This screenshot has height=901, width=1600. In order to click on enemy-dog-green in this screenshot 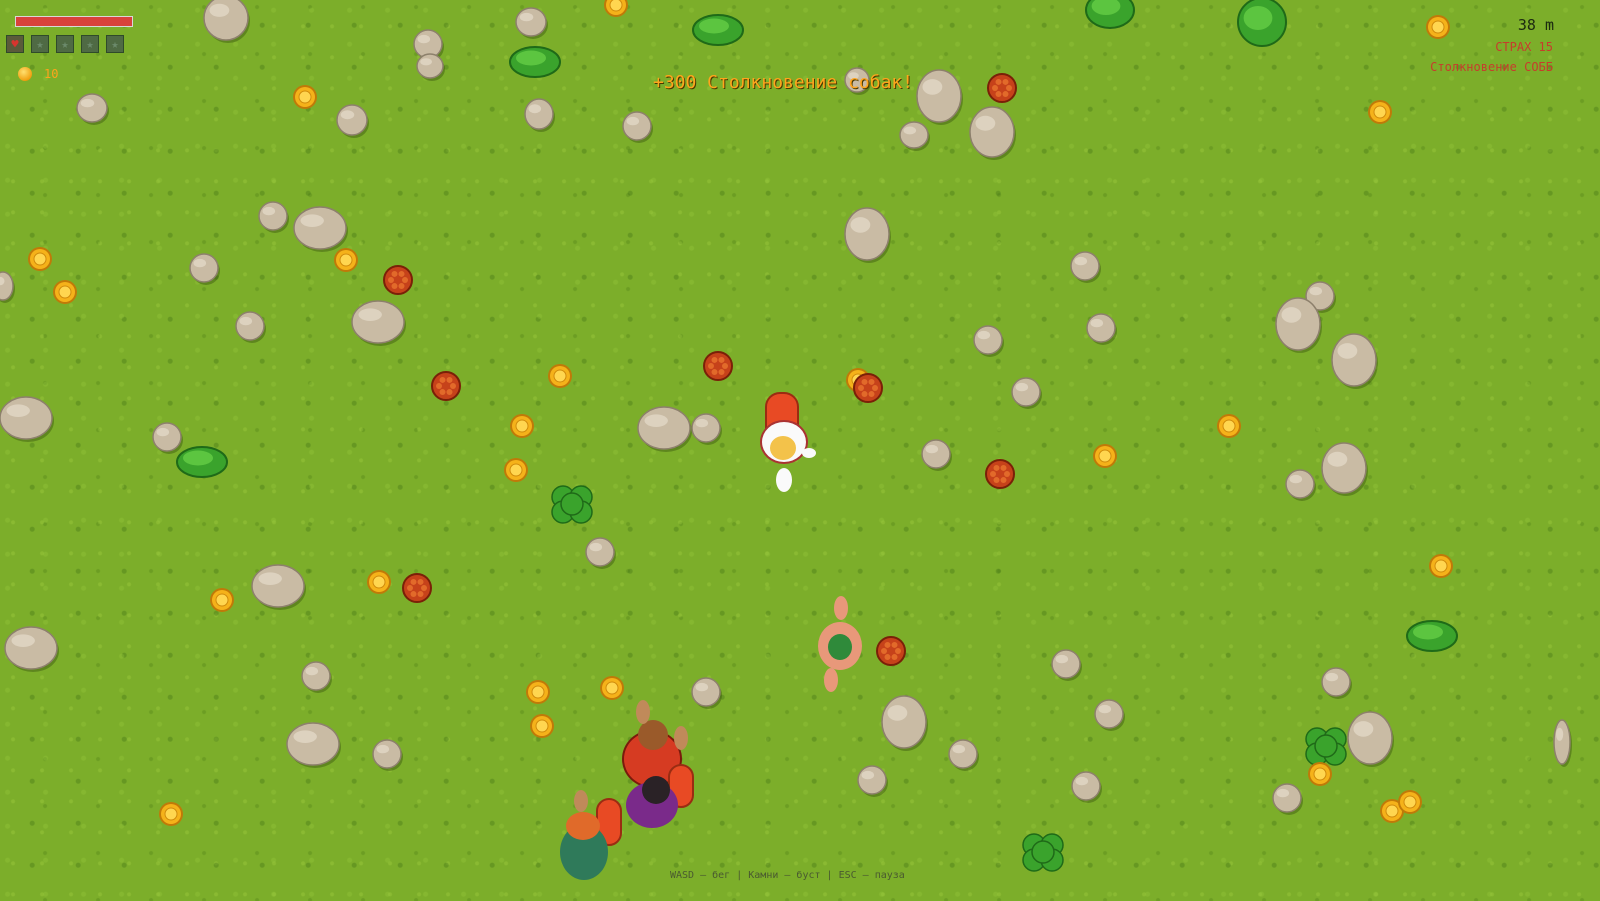, I will do `click(596, 840)`.